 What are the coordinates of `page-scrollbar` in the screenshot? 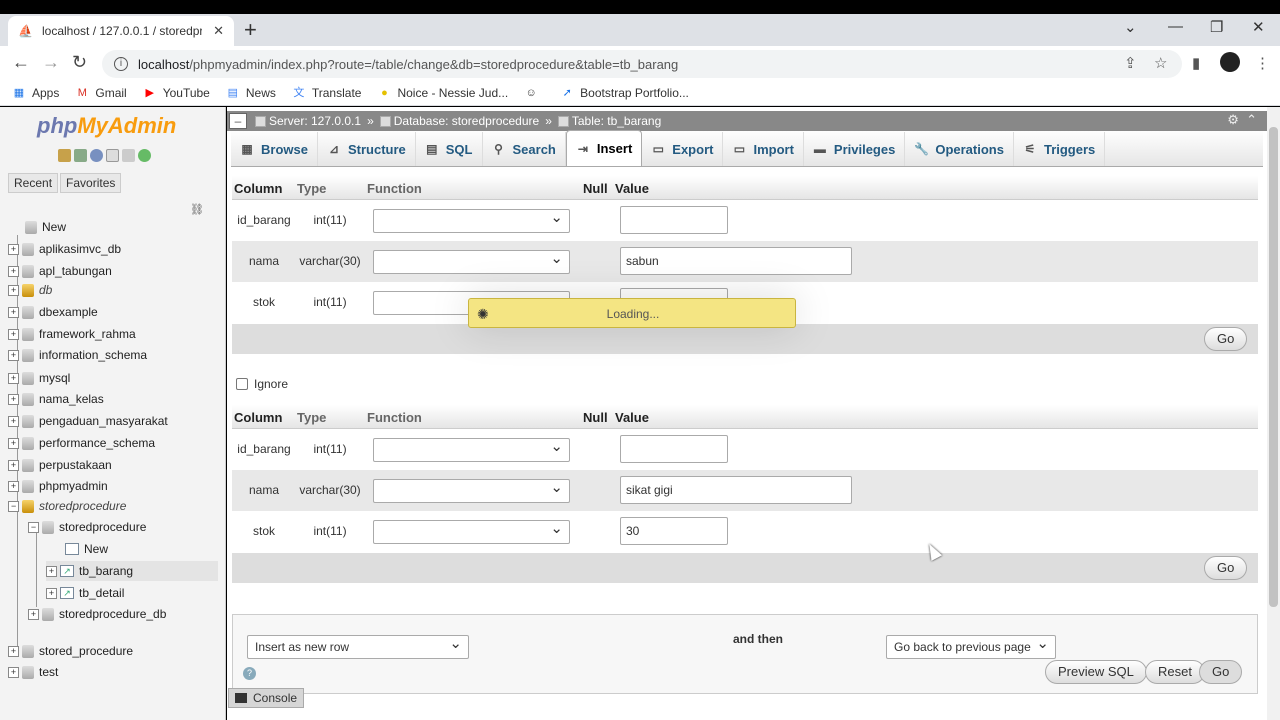 It's located at (1273, 413).